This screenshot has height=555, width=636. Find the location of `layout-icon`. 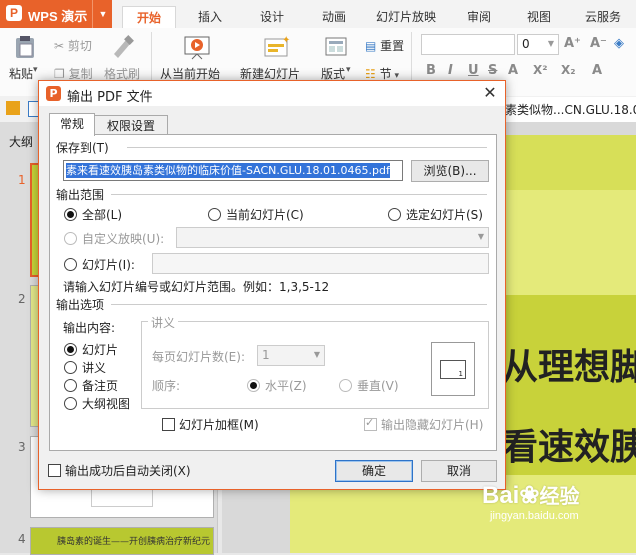

layout-icon is located at coordinates (336, 47).